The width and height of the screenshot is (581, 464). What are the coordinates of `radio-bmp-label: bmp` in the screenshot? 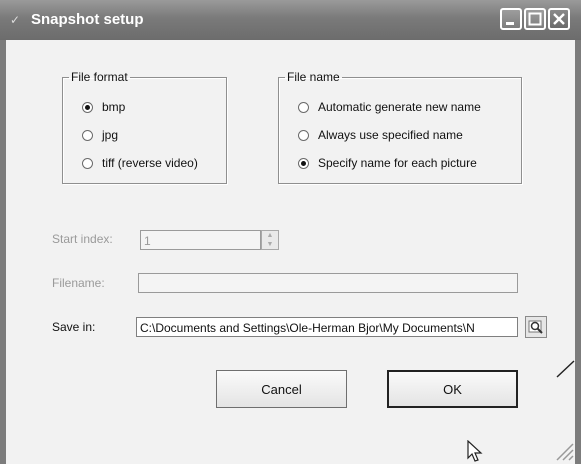 It's located at (114, 107).